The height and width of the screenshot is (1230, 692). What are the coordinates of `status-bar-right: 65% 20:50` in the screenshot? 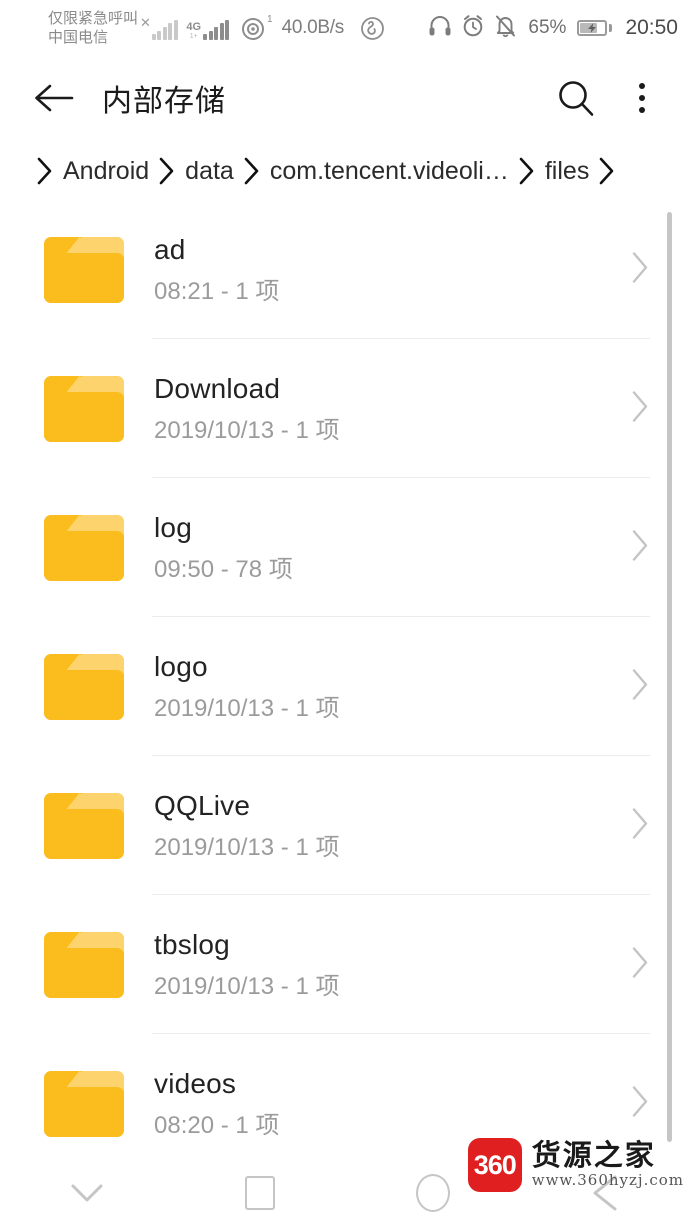 It's located at (553, 28).